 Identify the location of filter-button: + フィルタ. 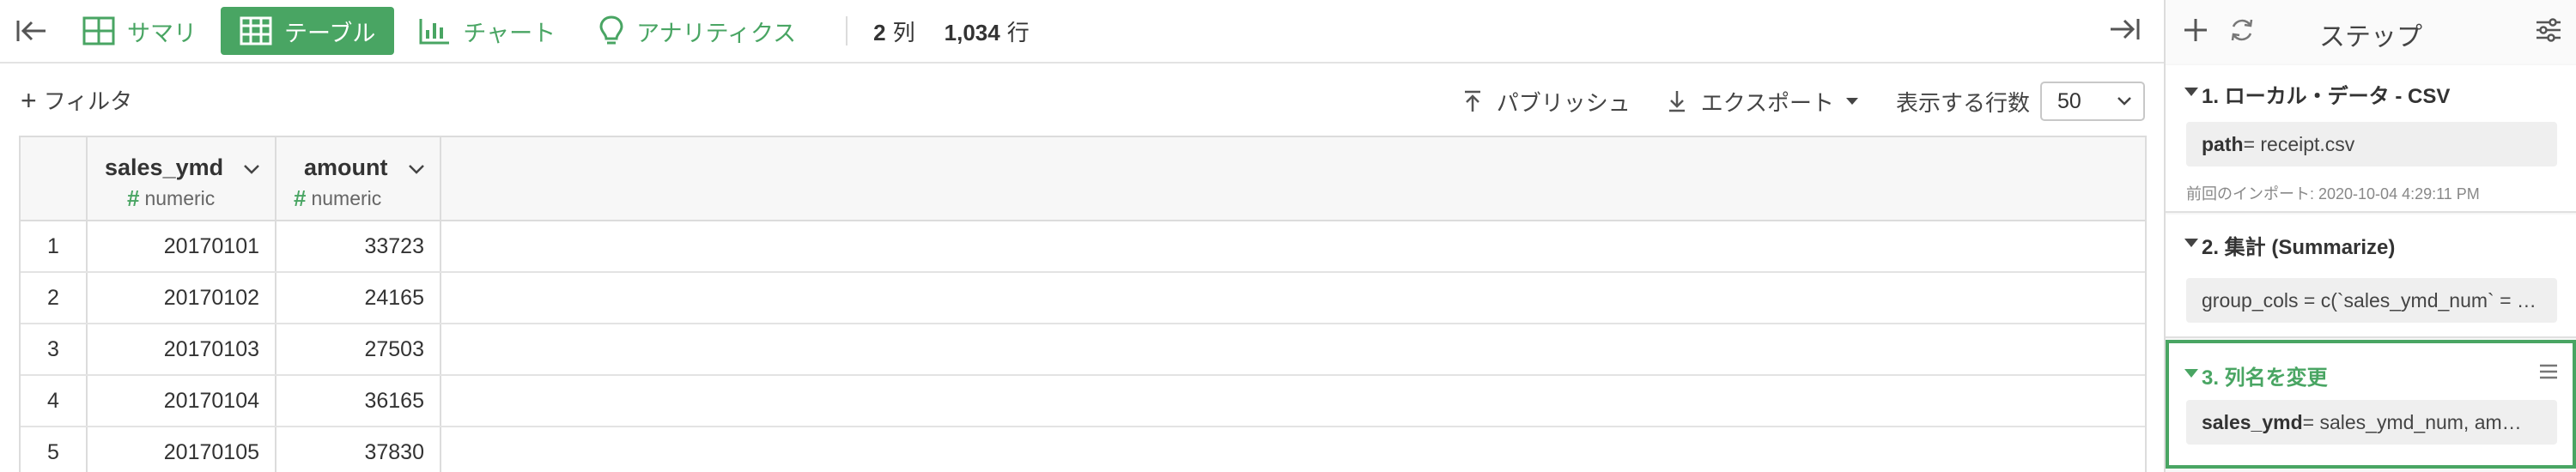
(77, 100).